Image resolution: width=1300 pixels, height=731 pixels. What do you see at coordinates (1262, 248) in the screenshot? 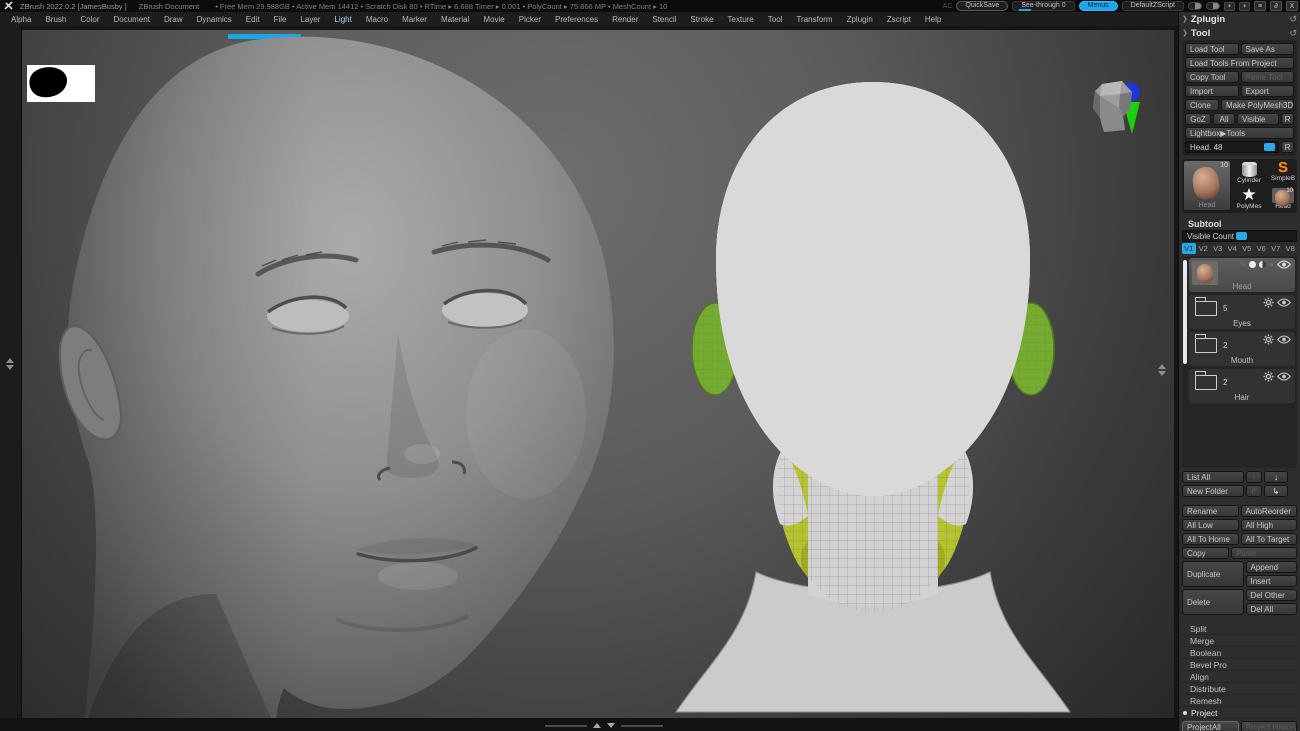
I see `subtool-tab-v6: V6` at bounding box center [1262, 248].